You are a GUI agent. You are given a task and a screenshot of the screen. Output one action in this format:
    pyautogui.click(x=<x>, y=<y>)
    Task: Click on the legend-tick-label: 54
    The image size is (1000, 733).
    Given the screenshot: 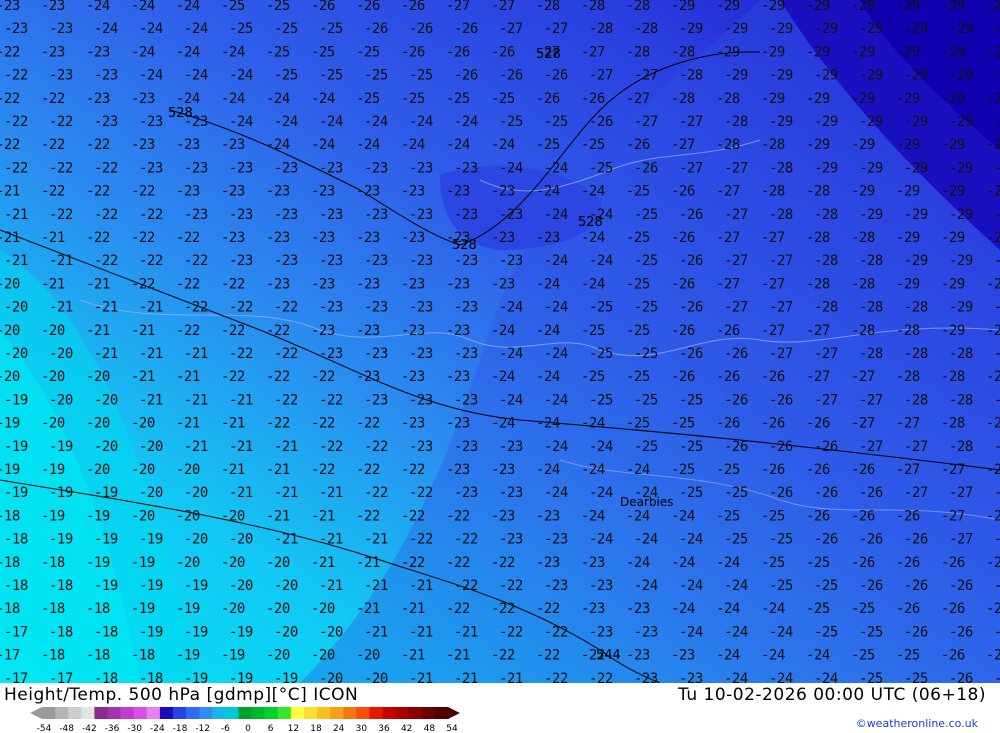 What is the action you would take?
    pyautogui.click(x=452, y=728)
    